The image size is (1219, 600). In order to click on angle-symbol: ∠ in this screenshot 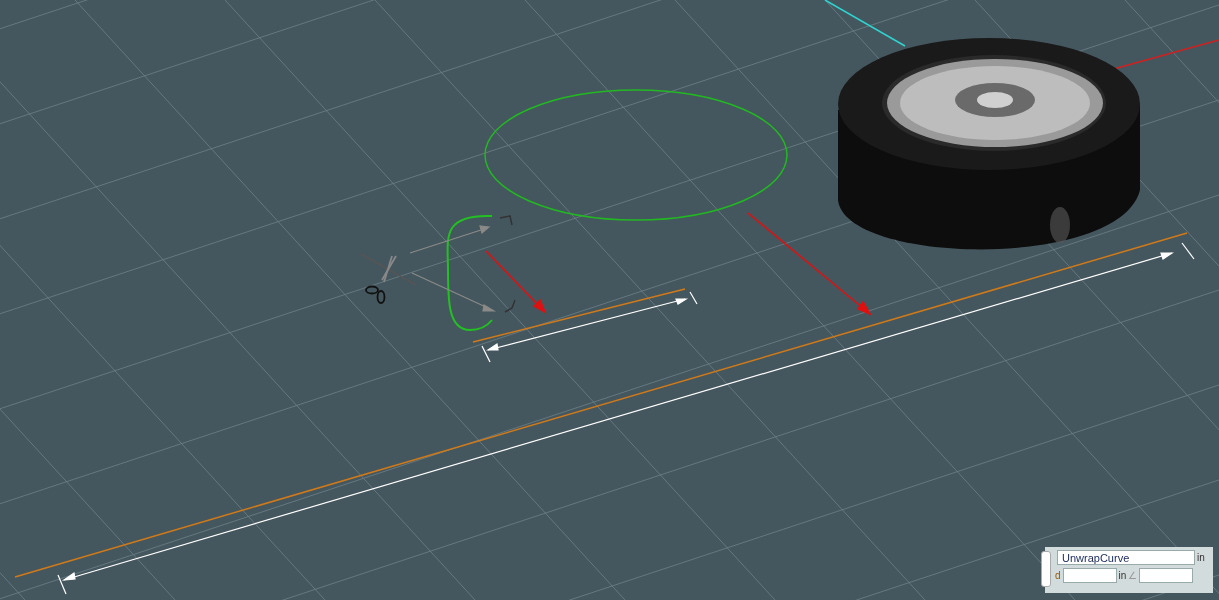, I will do `click(1133, 575)`.